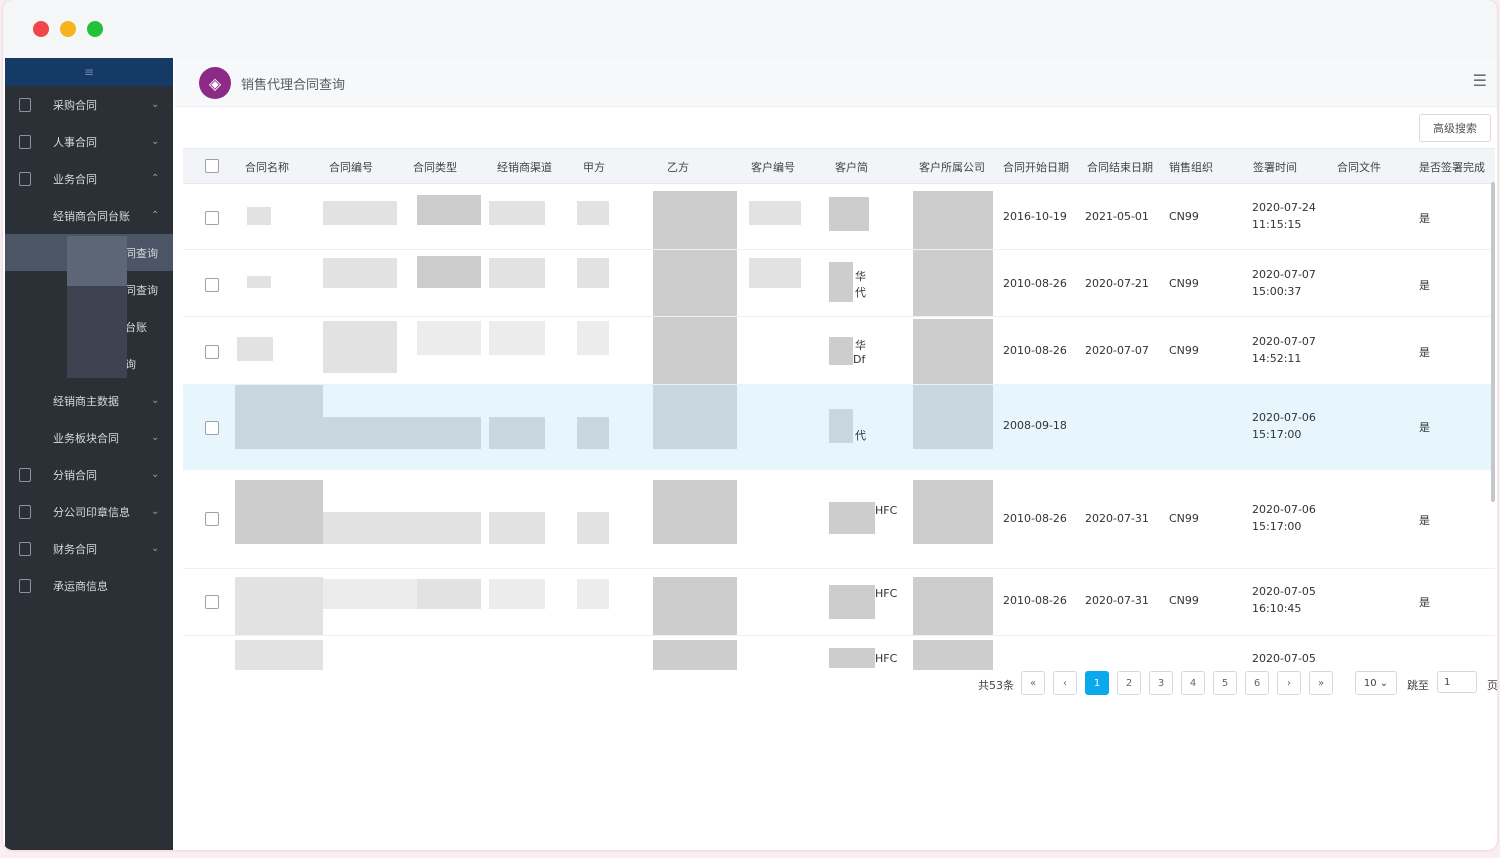 The height and width of the screenshot is (858, 1500). Describe the element at coordinates (89, 548) in the screenshot. I see `sidebar-item-finance: 财务合同 ⌄` at that location.